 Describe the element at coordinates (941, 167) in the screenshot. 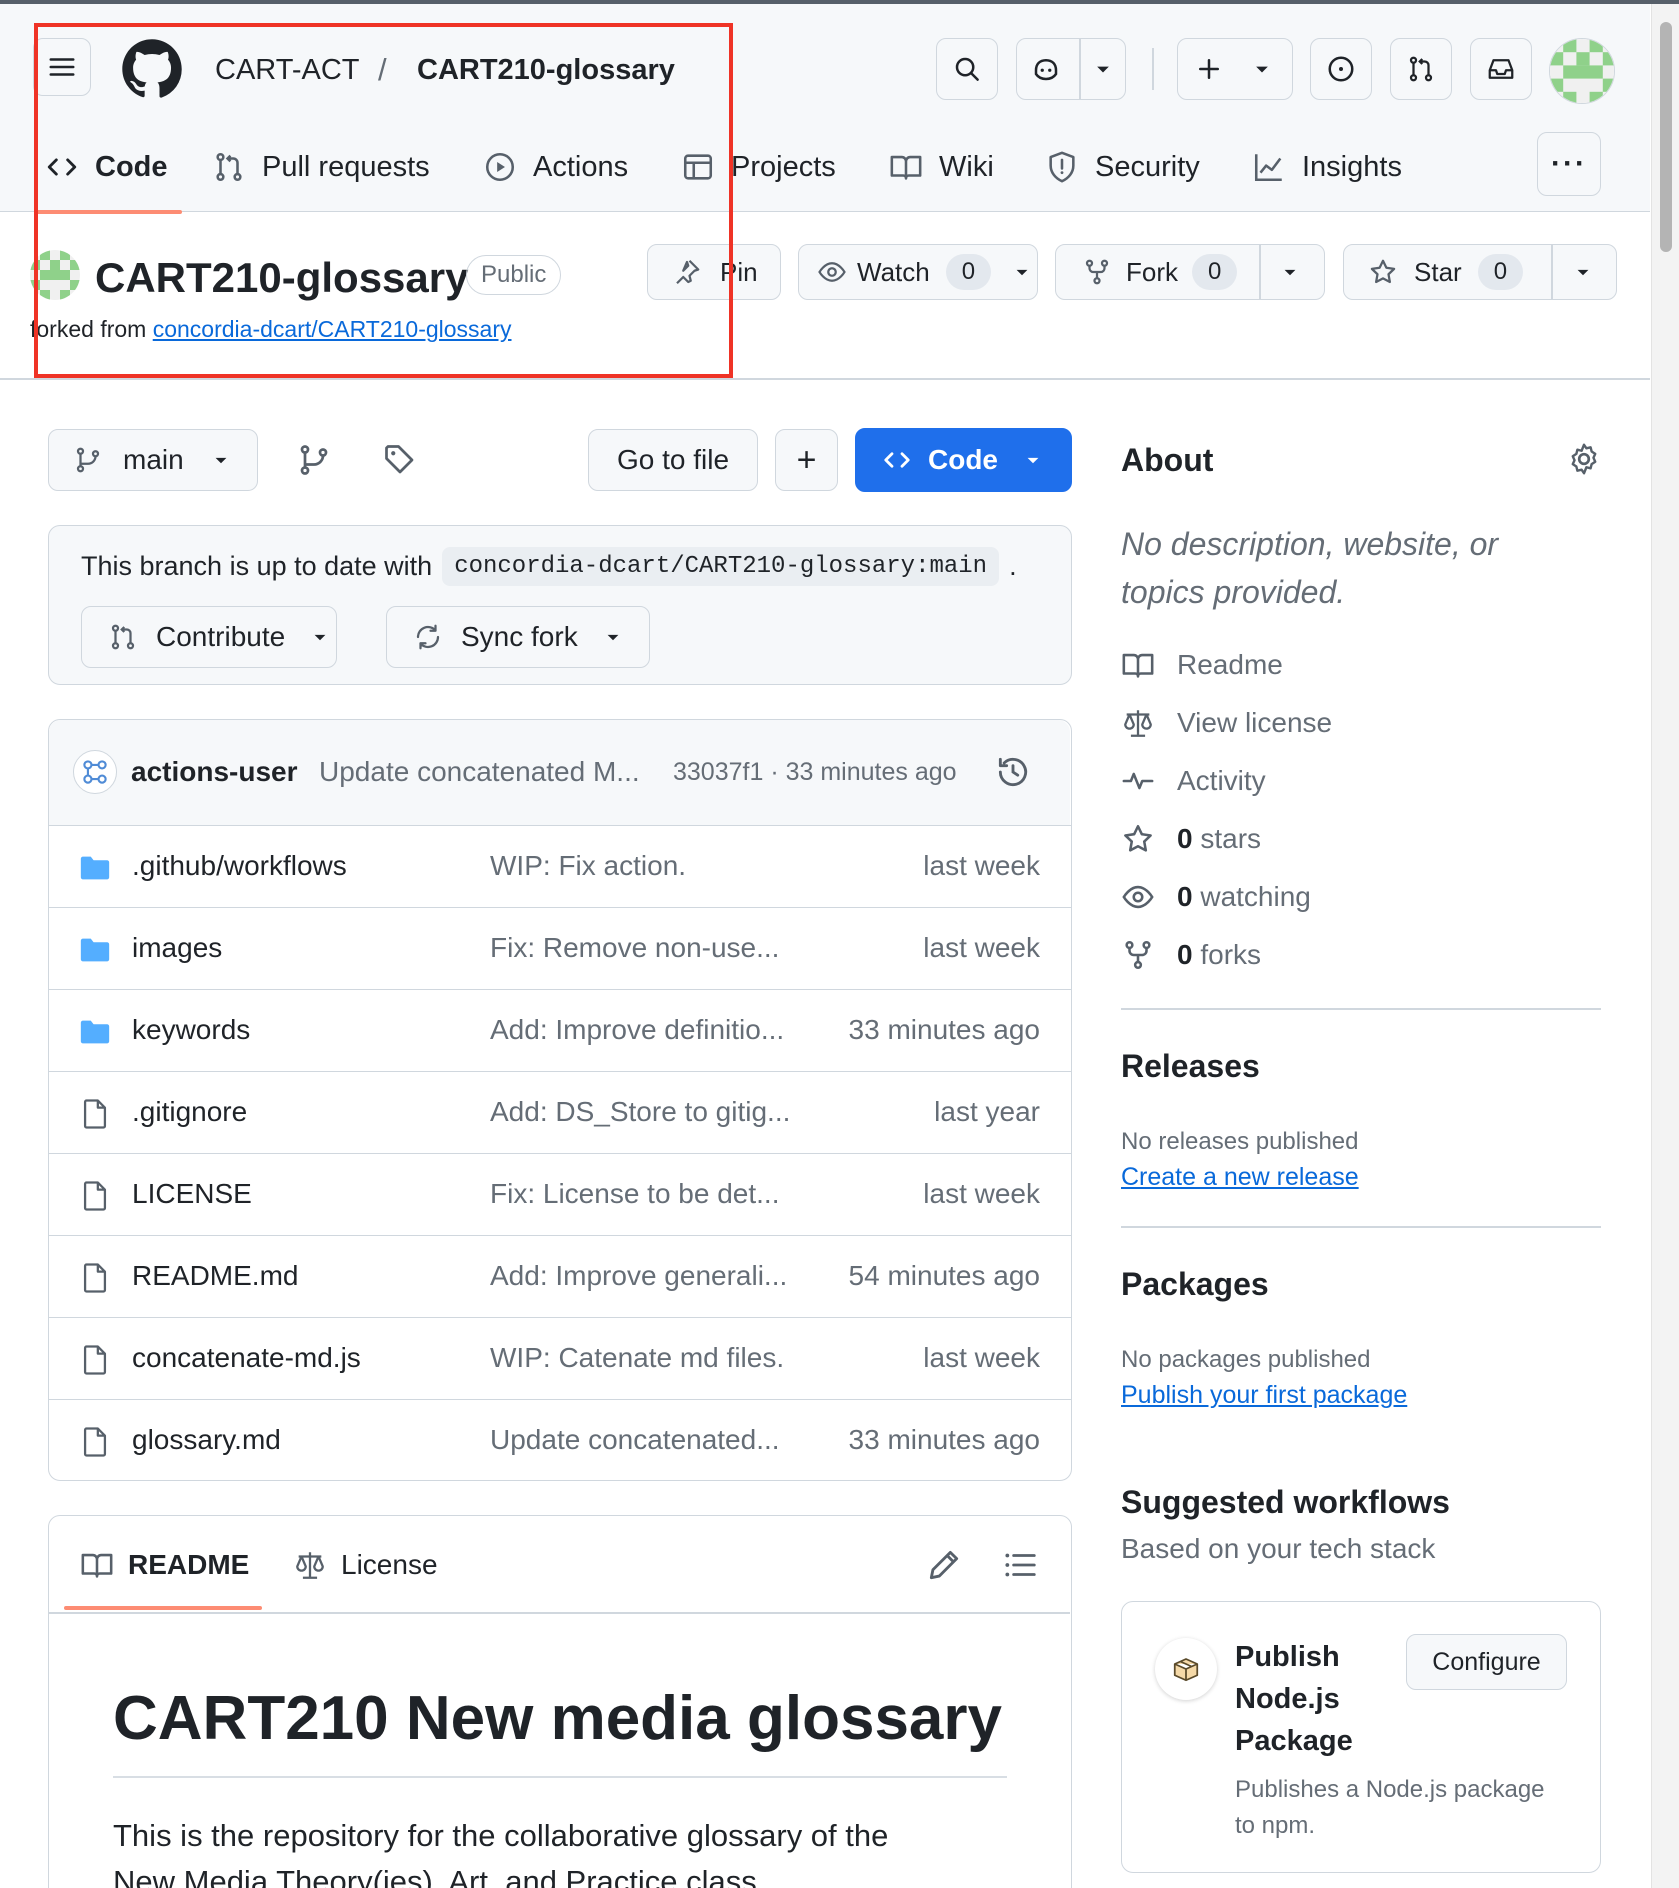

I see `tab-wiki: Wiki` at that location.